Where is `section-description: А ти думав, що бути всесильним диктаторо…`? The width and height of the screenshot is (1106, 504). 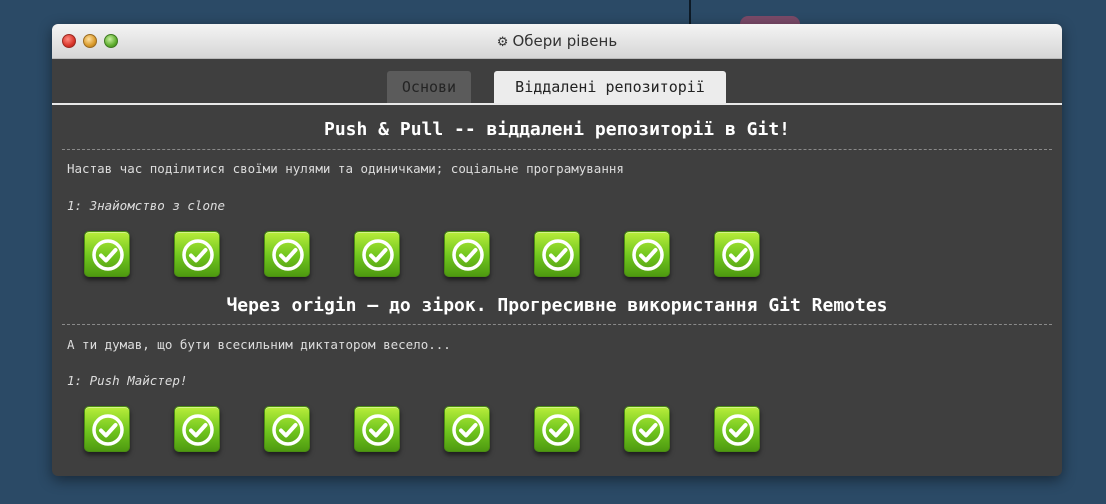
section-description: А ти думав, що бути всесильним диктаторо… is located at coordinates (259, 344).